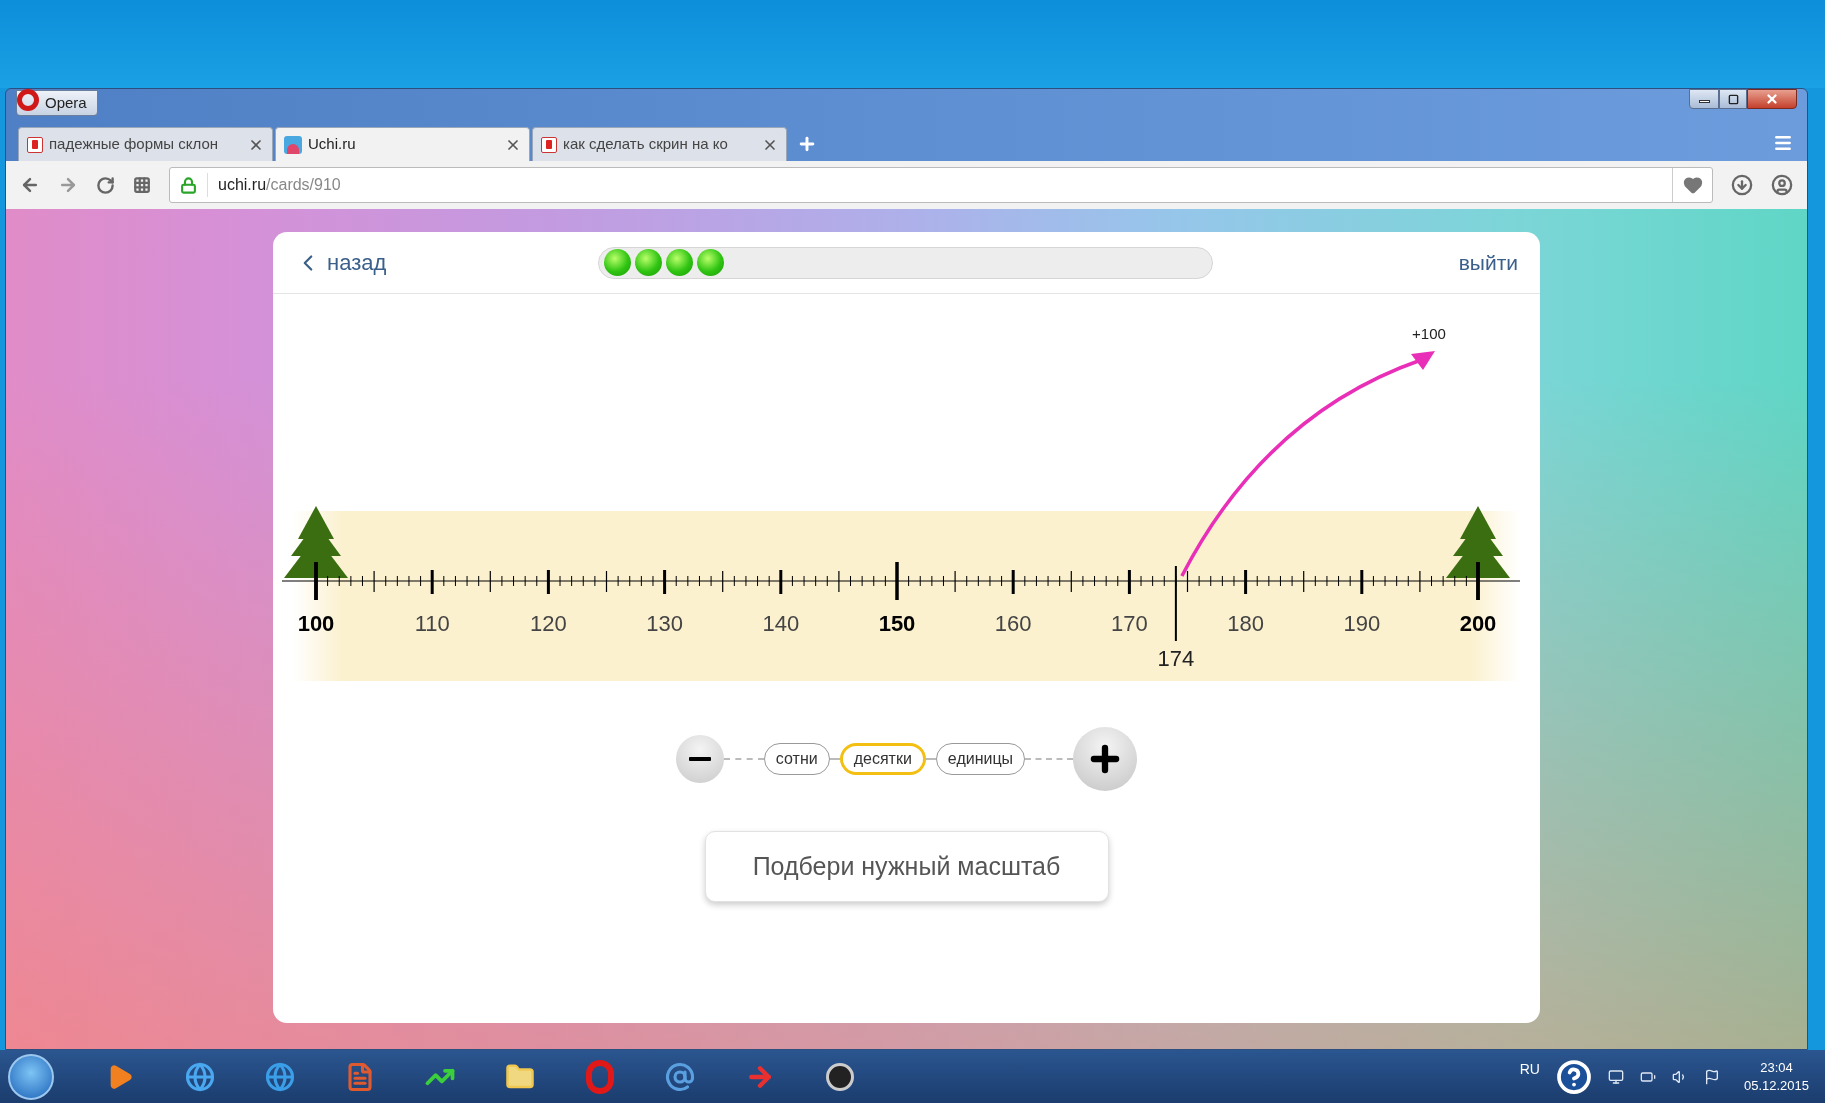  Describe the element at coordinates (425, 262) in the screenshot. I see `back-link: назад` at that location.